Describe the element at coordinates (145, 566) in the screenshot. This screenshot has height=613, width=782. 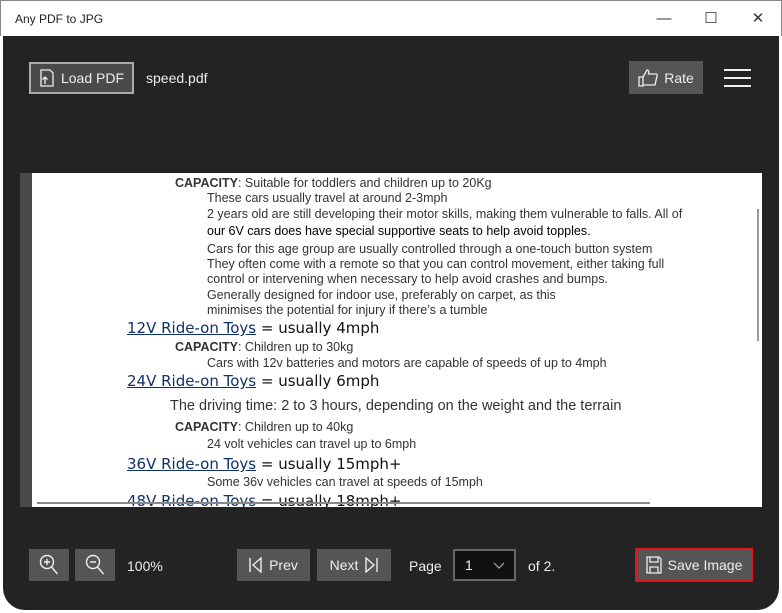
I see `zoom-level: 100%` at that location.